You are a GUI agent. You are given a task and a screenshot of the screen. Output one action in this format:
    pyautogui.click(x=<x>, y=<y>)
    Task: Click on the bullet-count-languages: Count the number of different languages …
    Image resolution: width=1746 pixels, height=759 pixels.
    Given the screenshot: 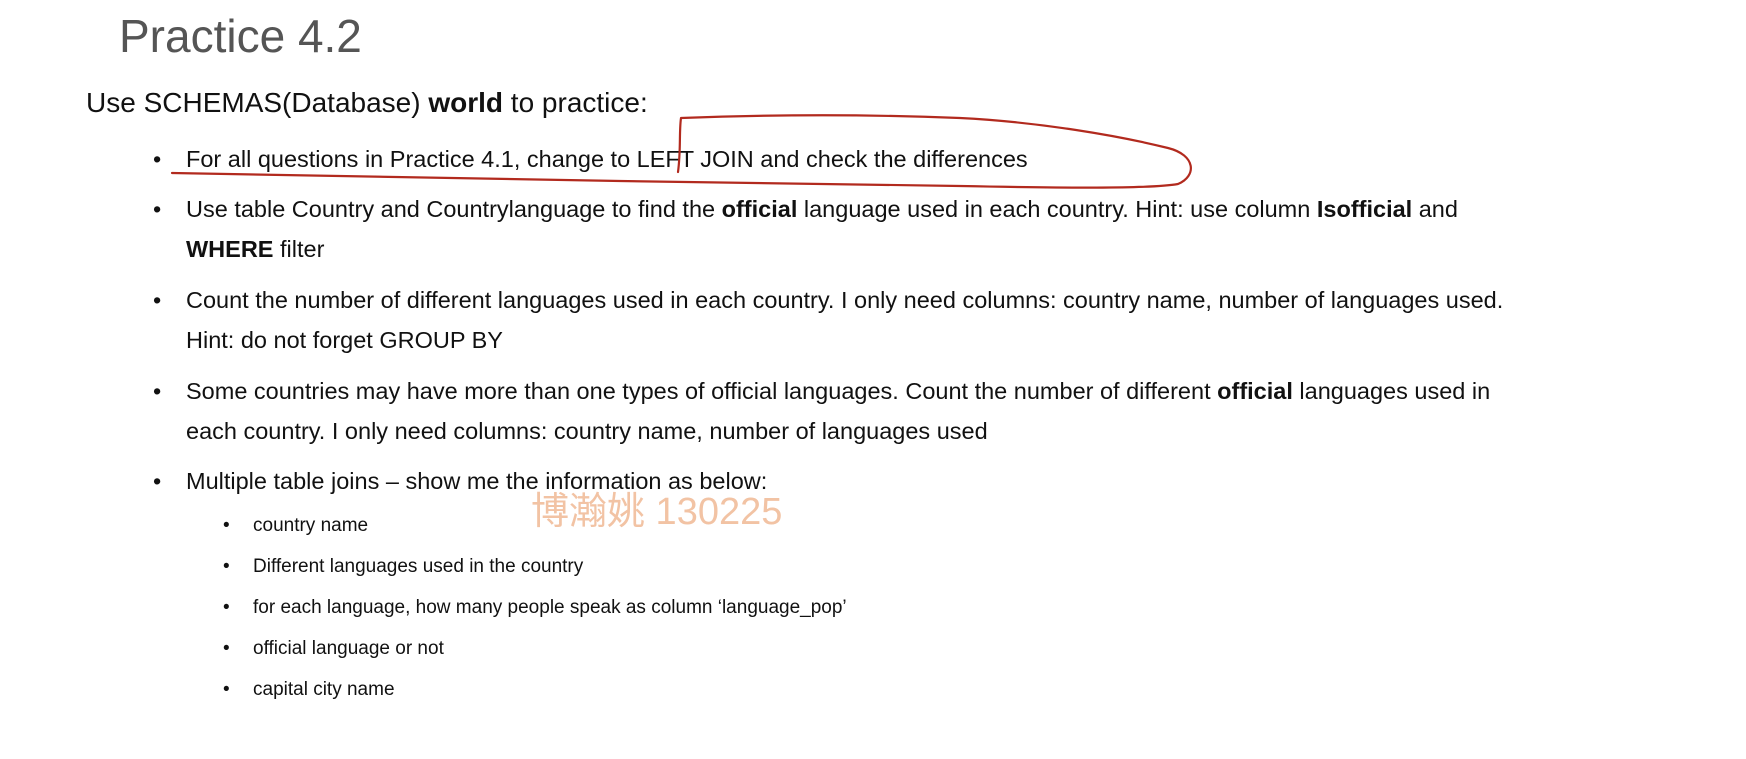 What is the action you would take?
    pyautogui.click(x=914, y=320)
    